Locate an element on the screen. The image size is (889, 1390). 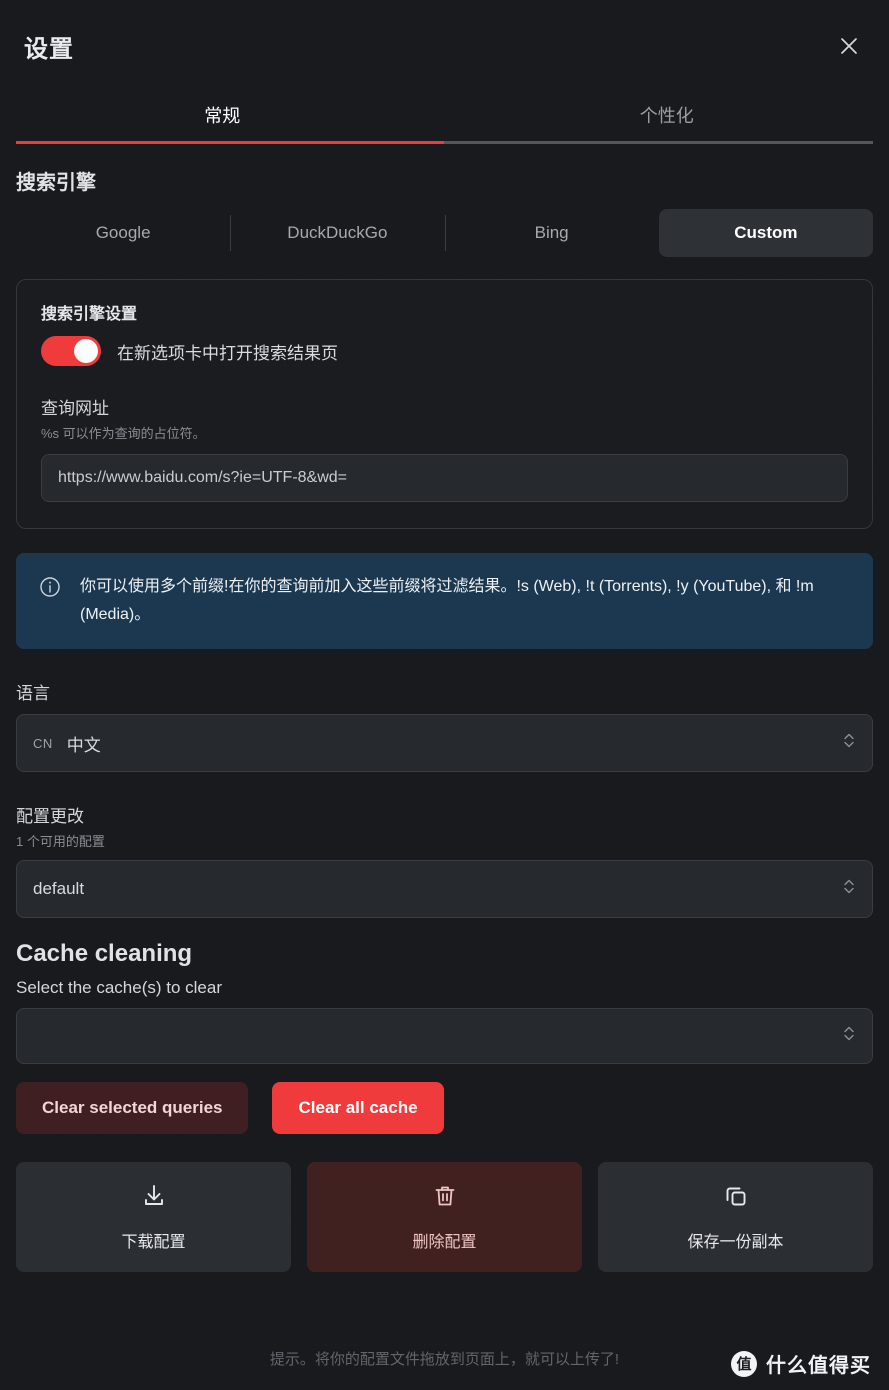
language-value: 中文 is located at coordinates (83, 745).